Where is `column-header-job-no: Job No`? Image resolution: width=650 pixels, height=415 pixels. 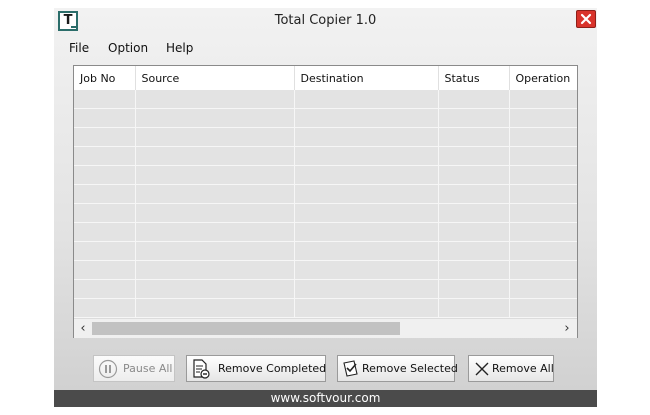 column-header-job-no: Job No is located at coordinates (105, 78).